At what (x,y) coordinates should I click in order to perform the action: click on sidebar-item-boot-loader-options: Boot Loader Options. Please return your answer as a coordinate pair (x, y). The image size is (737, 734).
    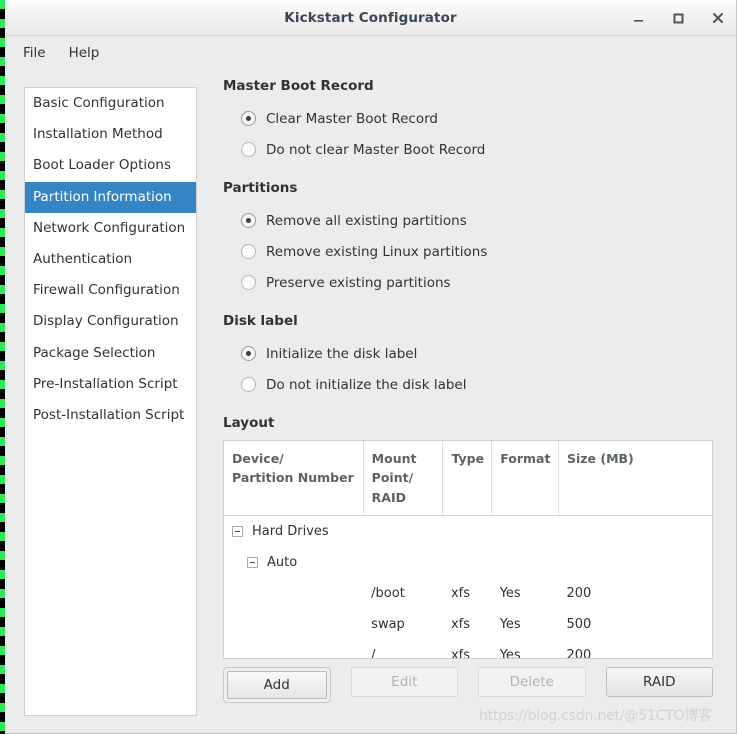
    Looking at the image, I should click on (110, 165).